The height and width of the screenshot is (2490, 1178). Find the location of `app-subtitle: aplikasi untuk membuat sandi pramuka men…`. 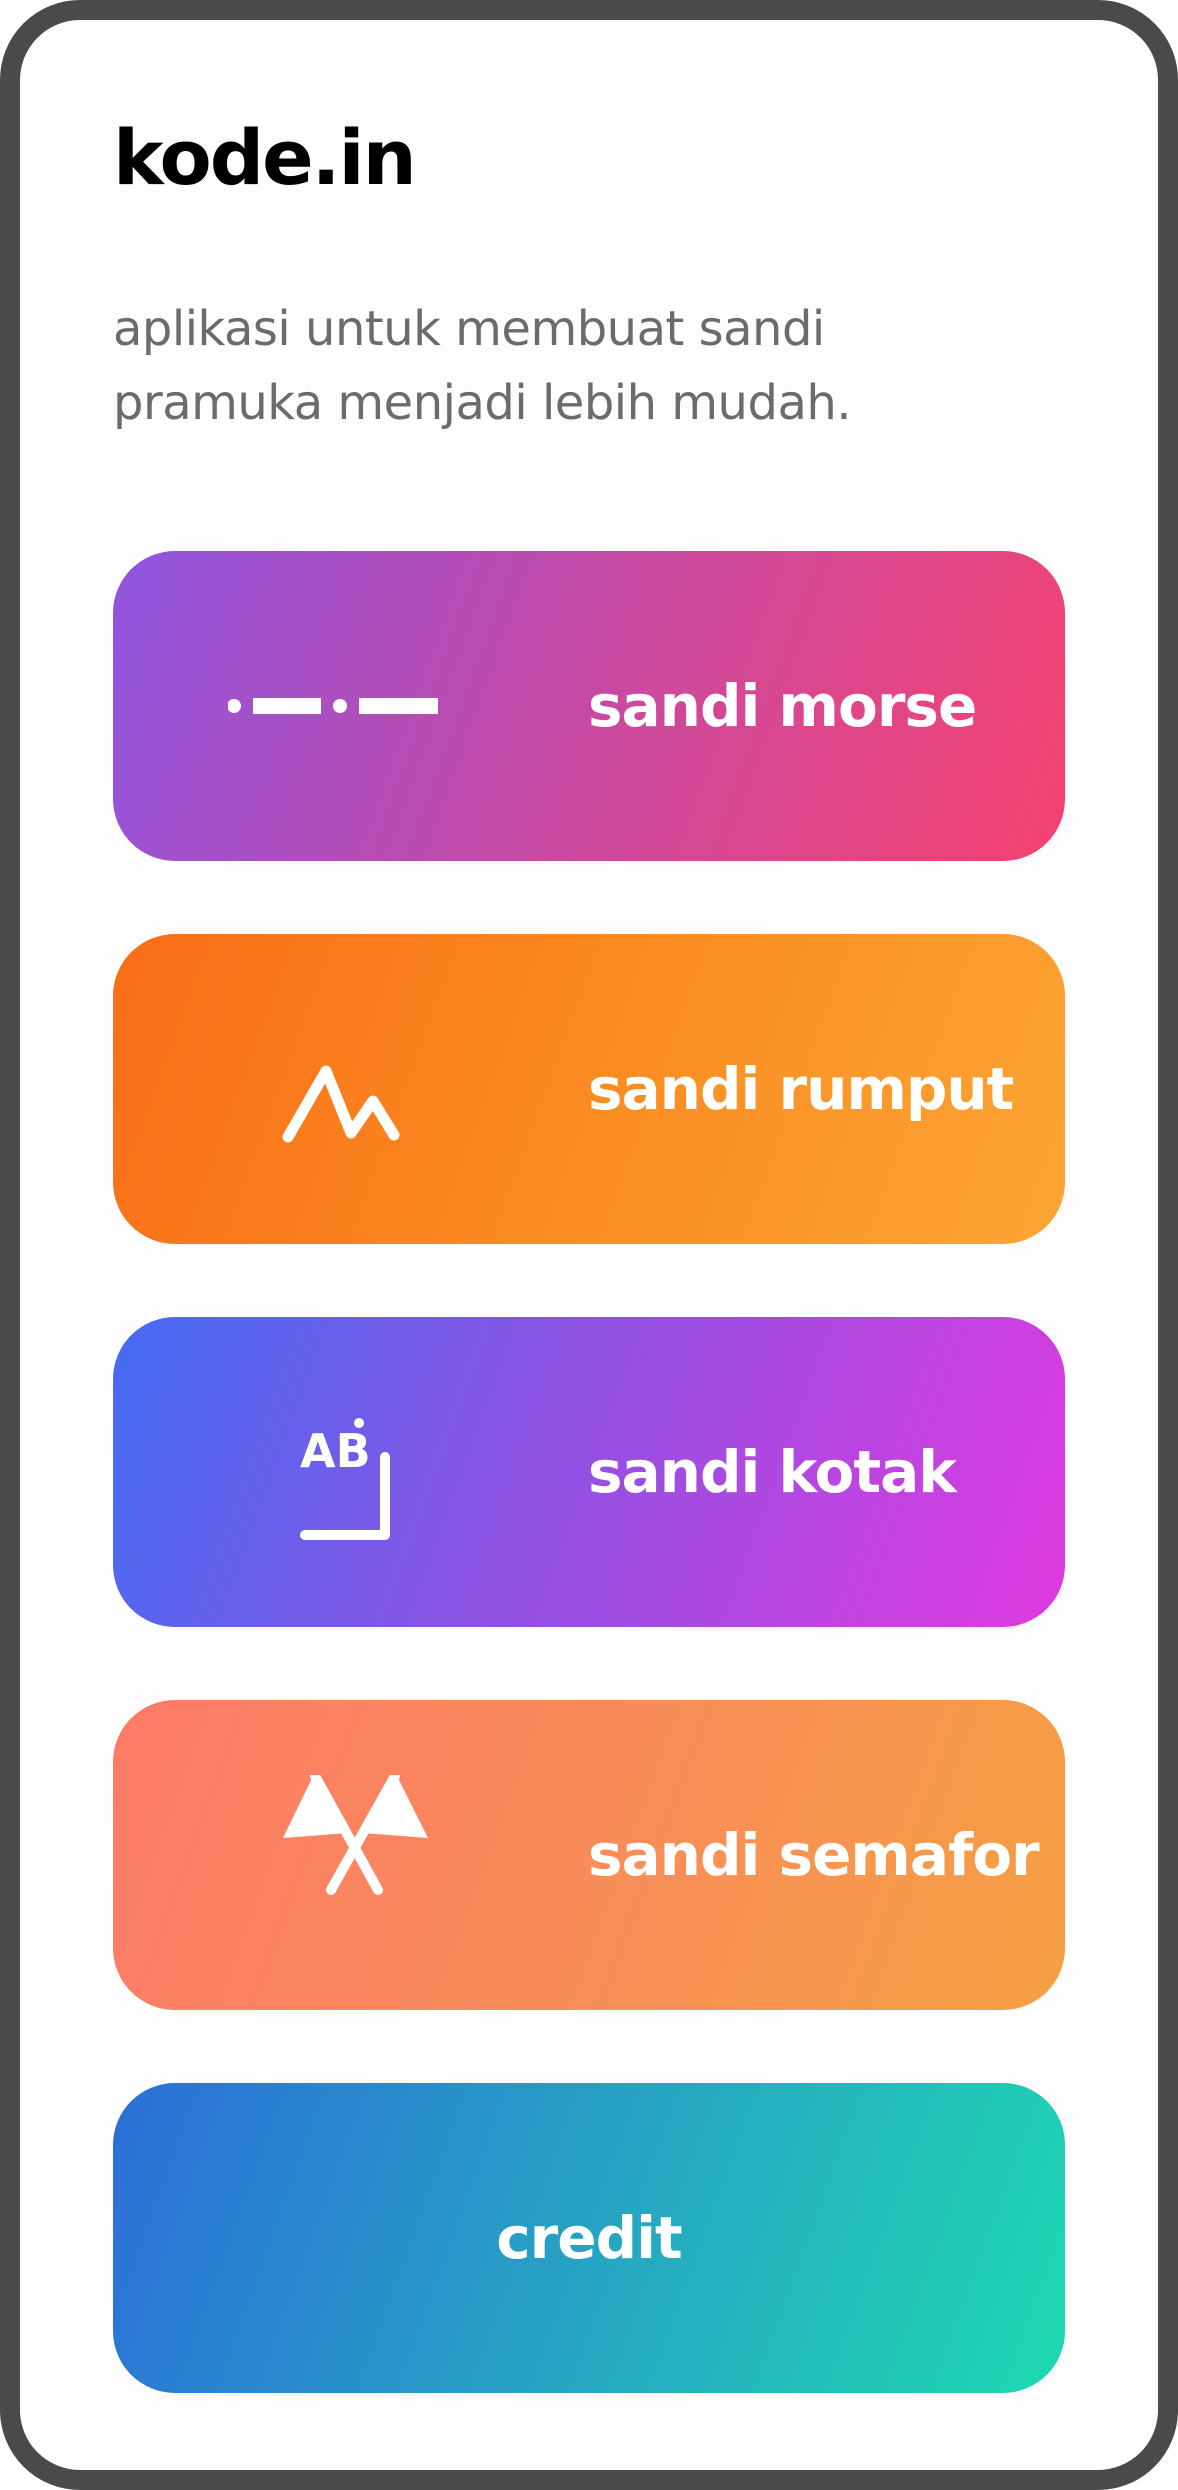

app-subtitle: aplikasi untuk membuat sandi pramuka men… is located at coordinates (482, 366).